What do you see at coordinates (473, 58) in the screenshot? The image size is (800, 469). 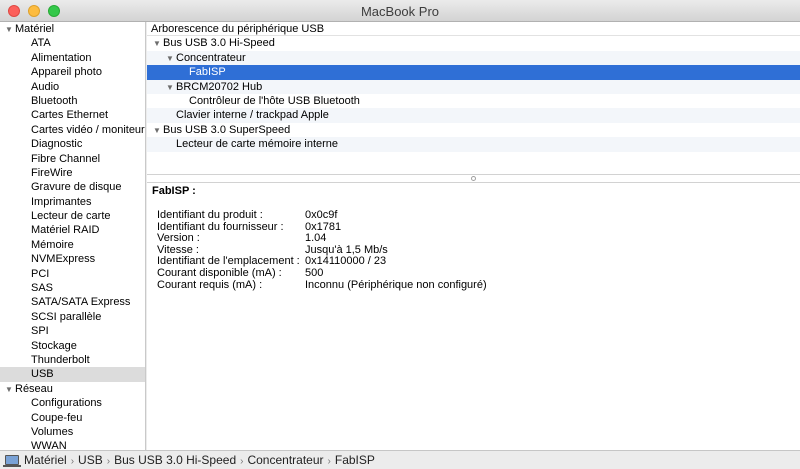 I see `tree-row-concentrateur: ▼ Concentrateur` at bounding box center [473, 58].